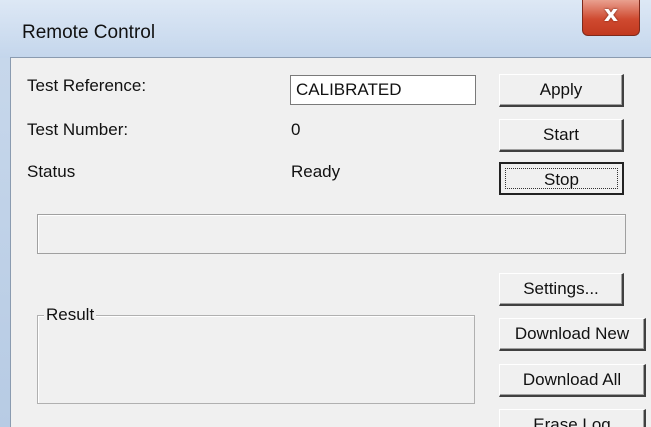 The image size is (651, 427). I want to click on close-button: x, so click(611, 18).